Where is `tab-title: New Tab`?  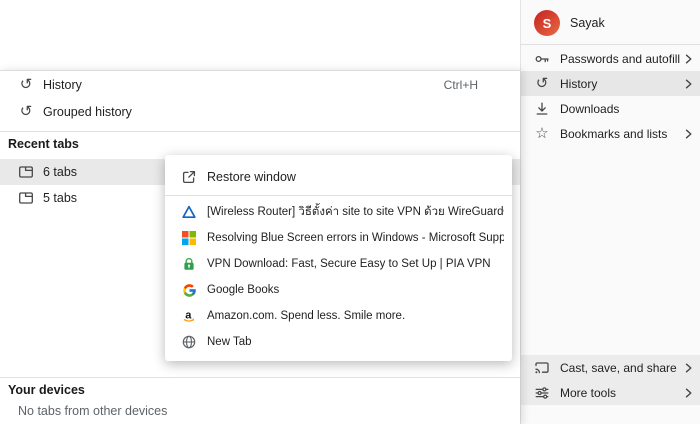 tab-title: New Tab is located at coordinates (229, 342).